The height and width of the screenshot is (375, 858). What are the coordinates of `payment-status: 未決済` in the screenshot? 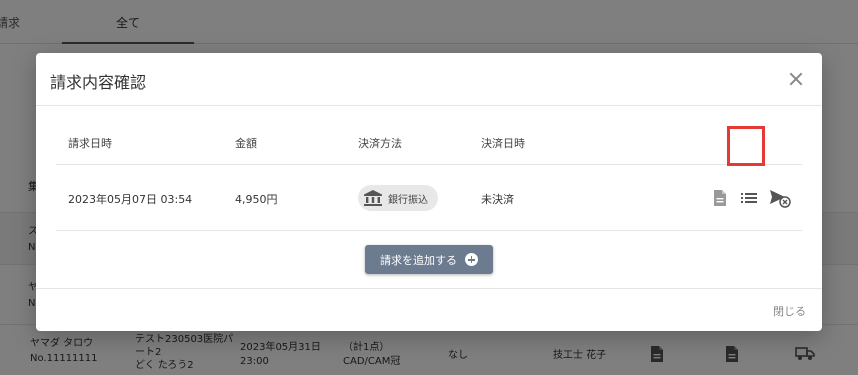 It's located at (497, 199).